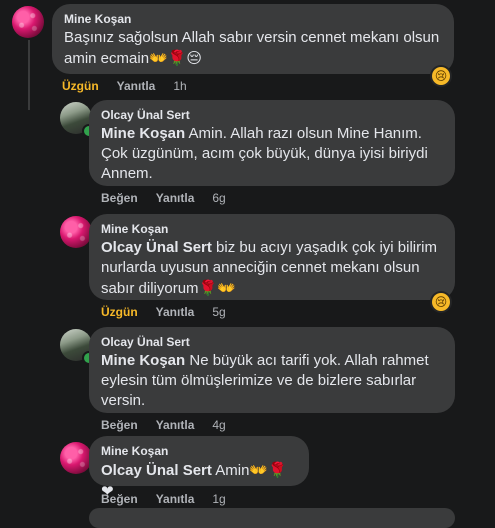 The width and height of the screenshot is (495, 528). I want to click on comment-actions: Beğen Yanıtla 1g, so click(163, 499).